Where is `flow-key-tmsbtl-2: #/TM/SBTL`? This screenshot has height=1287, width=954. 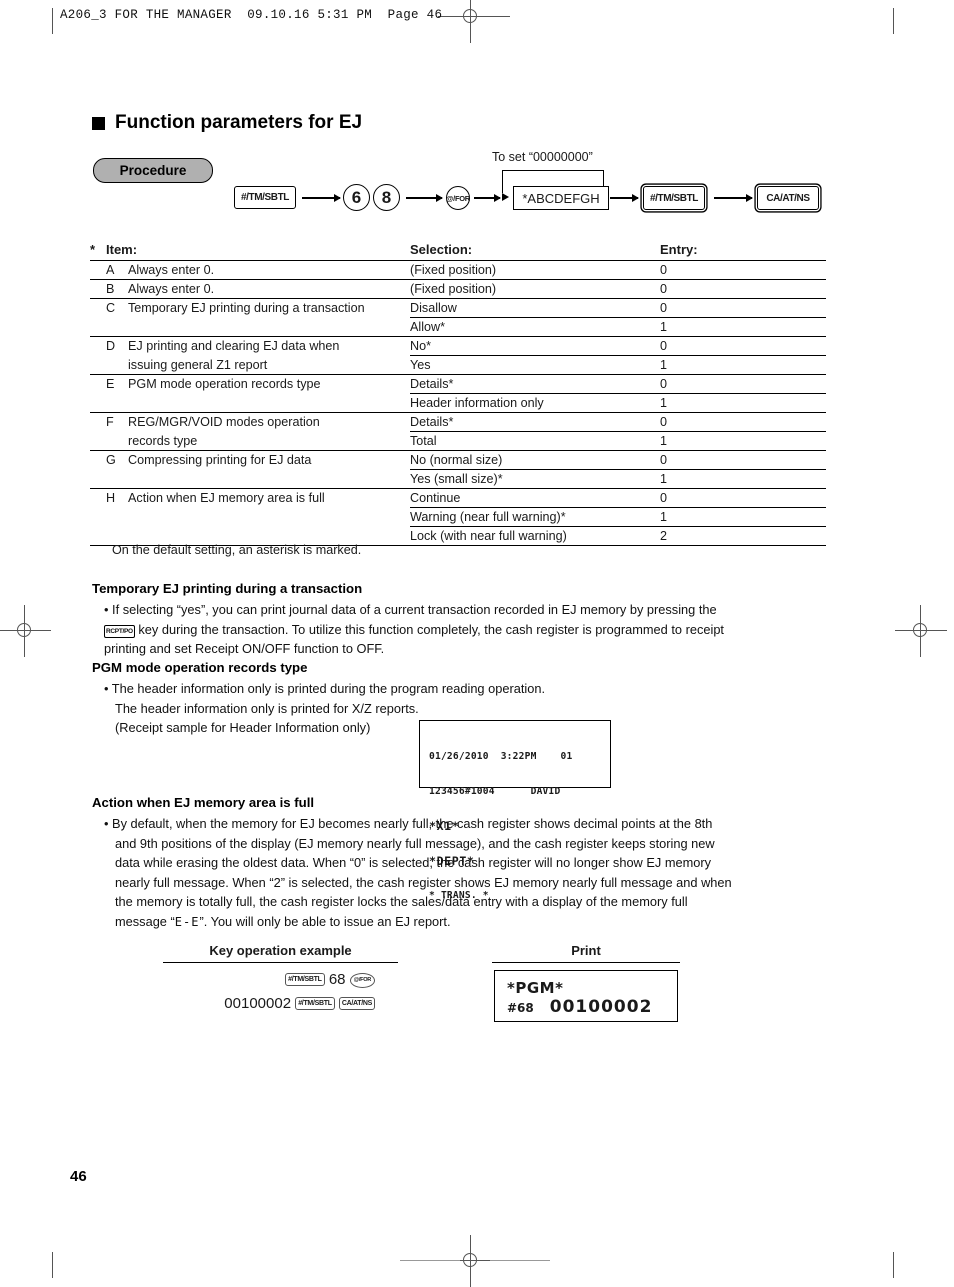
flow-key-tmsbtl-2: #/TM/SBTL is located at coordinates (674, 198).